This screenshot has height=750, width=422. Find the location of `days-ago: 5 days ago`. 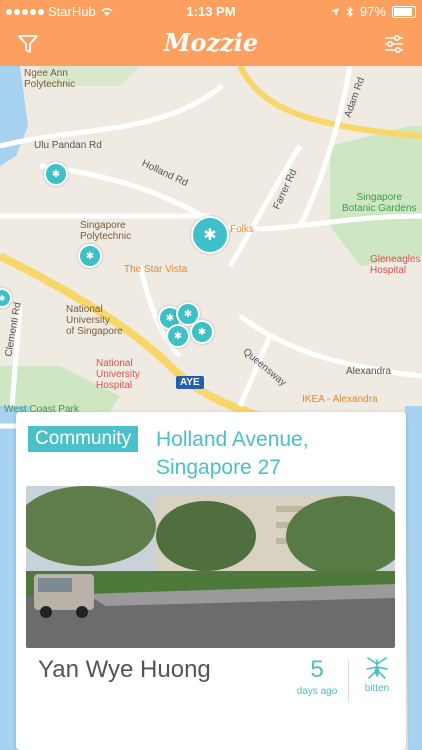

days-ago: 5 days ago is located at coordinates (317, 676).